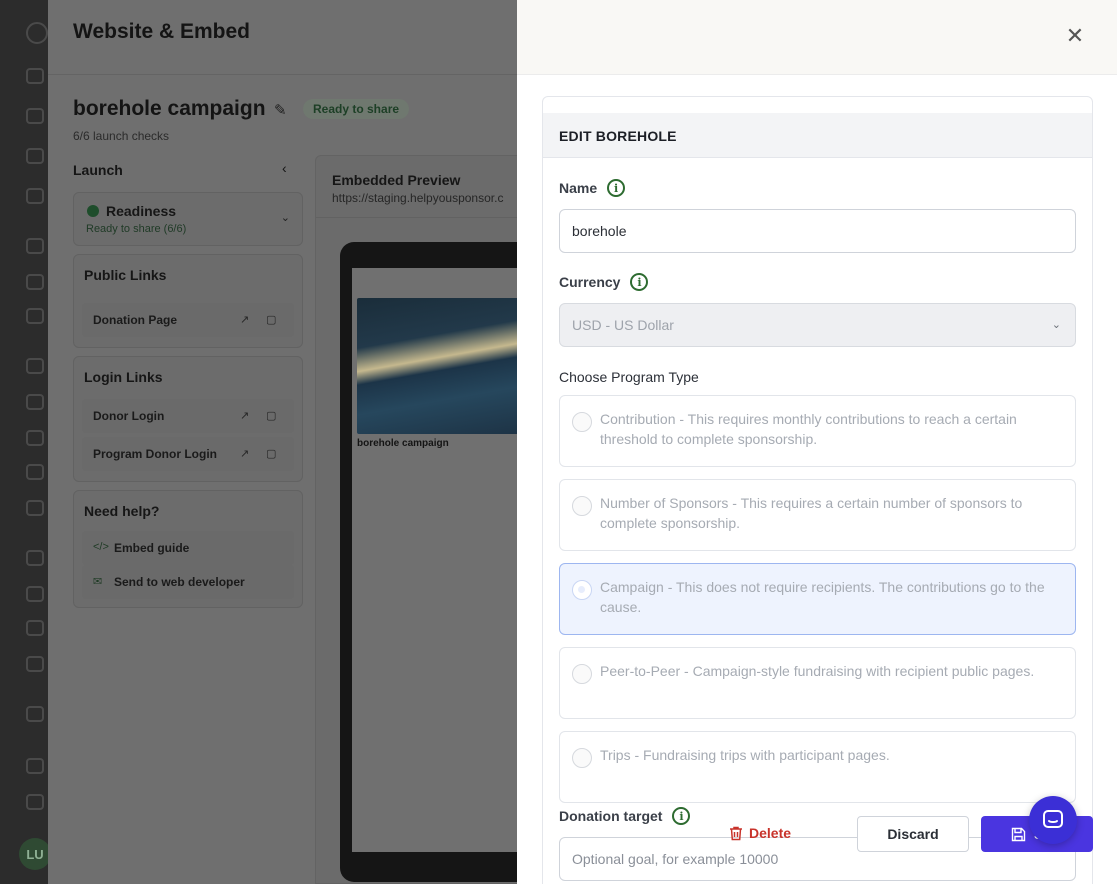  I want to click on list-item: Program Donor Login ↗ ▢, so click(188, 454).